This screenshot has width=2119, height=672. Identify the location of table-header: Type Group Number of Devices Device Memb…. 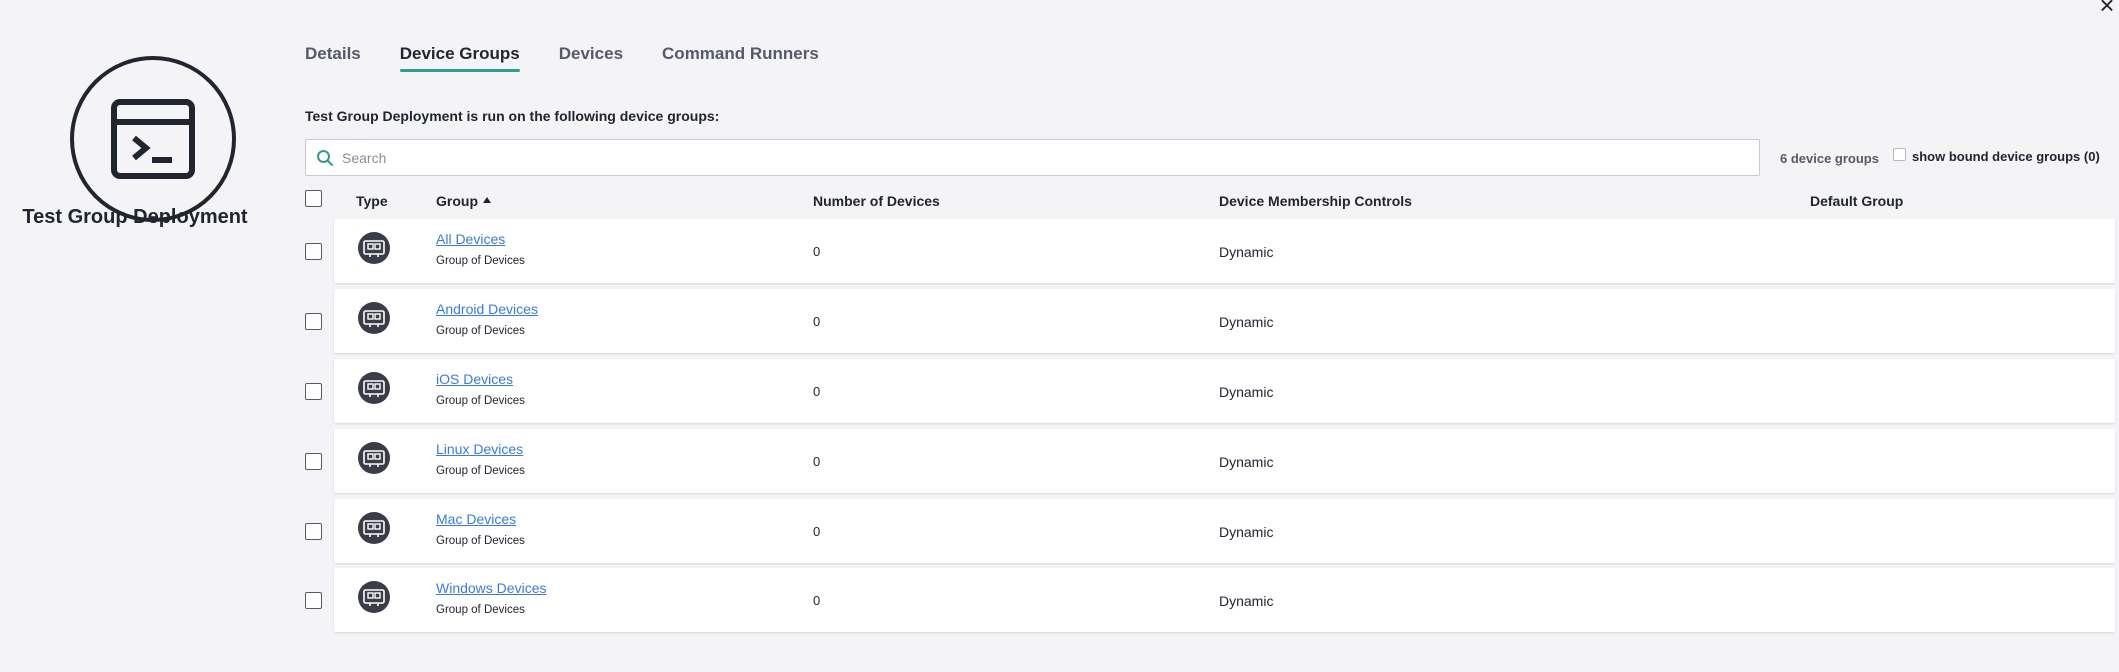
(1210, 200).